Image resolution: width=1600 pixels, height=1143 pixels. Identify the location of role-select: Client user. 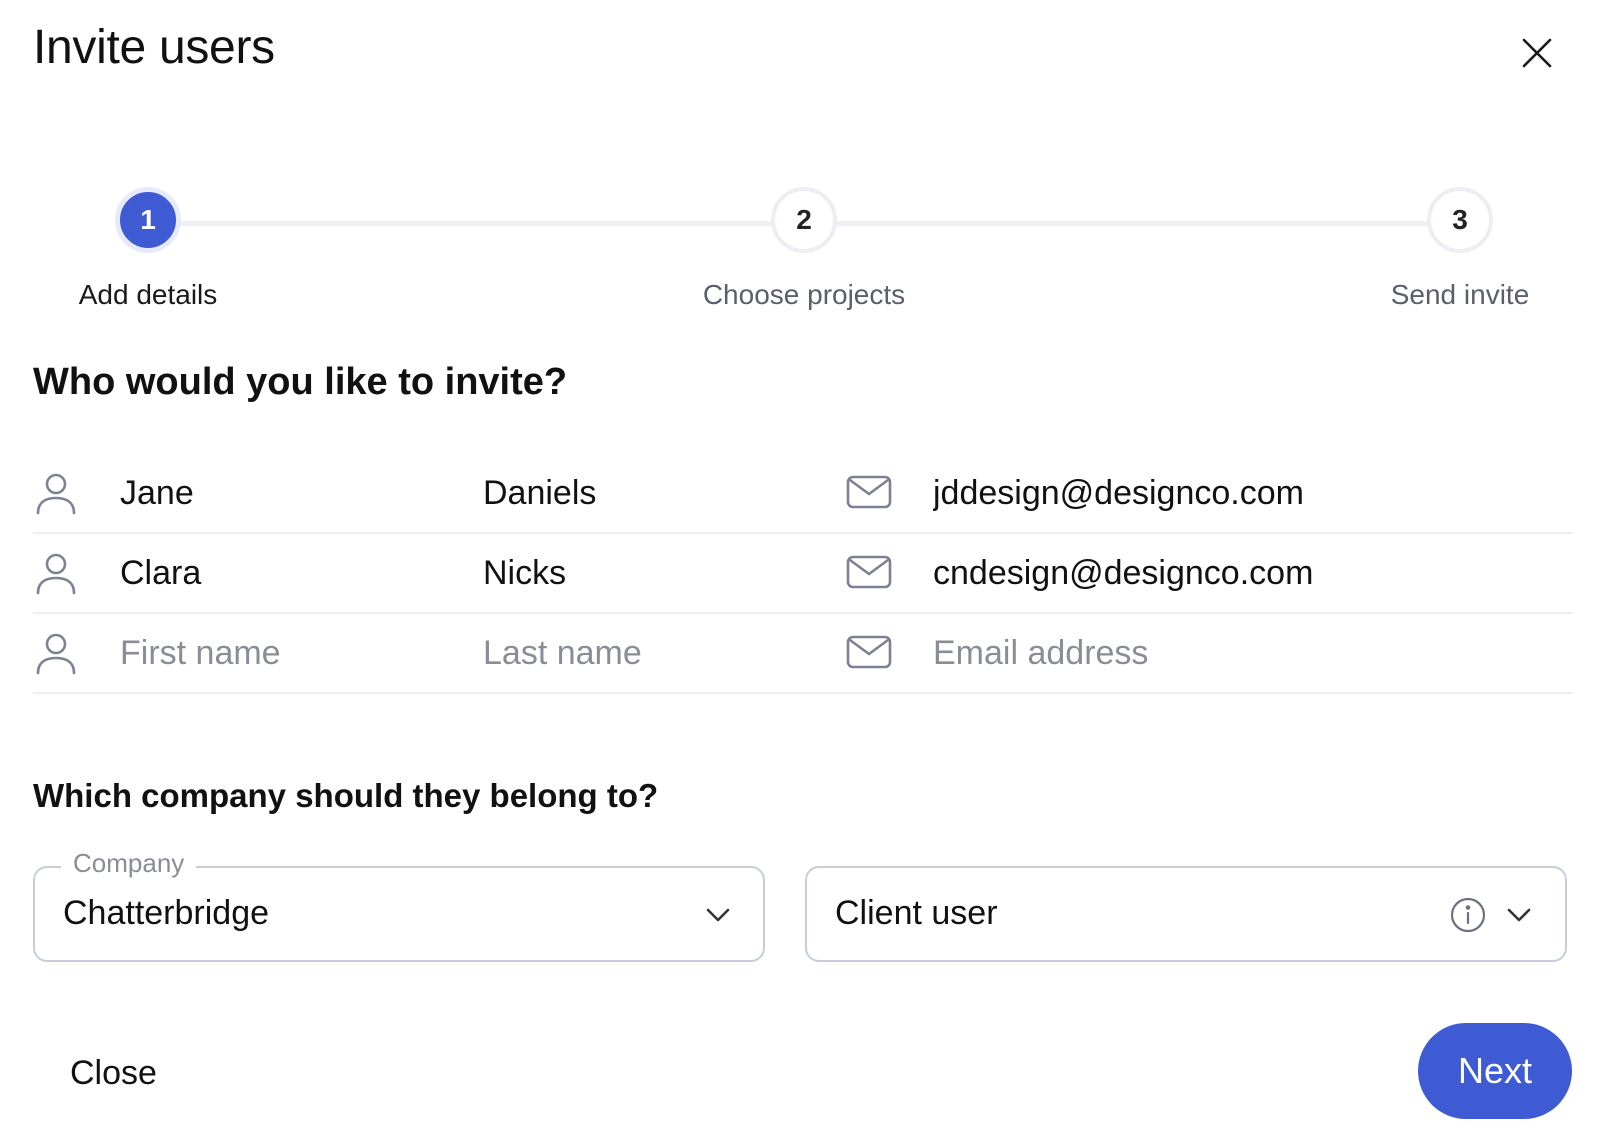
(1186, 914).